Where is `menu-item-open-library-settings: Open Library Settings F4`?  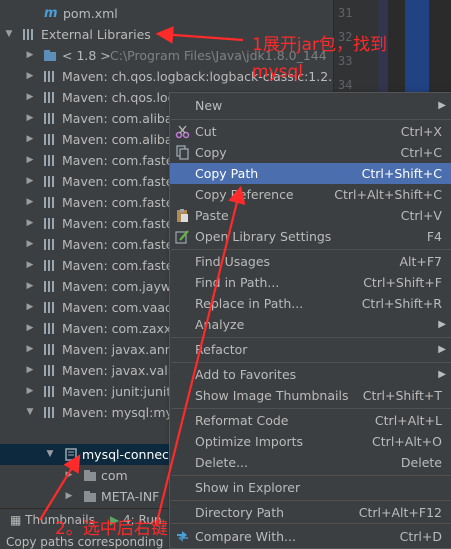 menu-item-open-library-settings: Open Library Settings F4 is located at coordinates (310, 236).